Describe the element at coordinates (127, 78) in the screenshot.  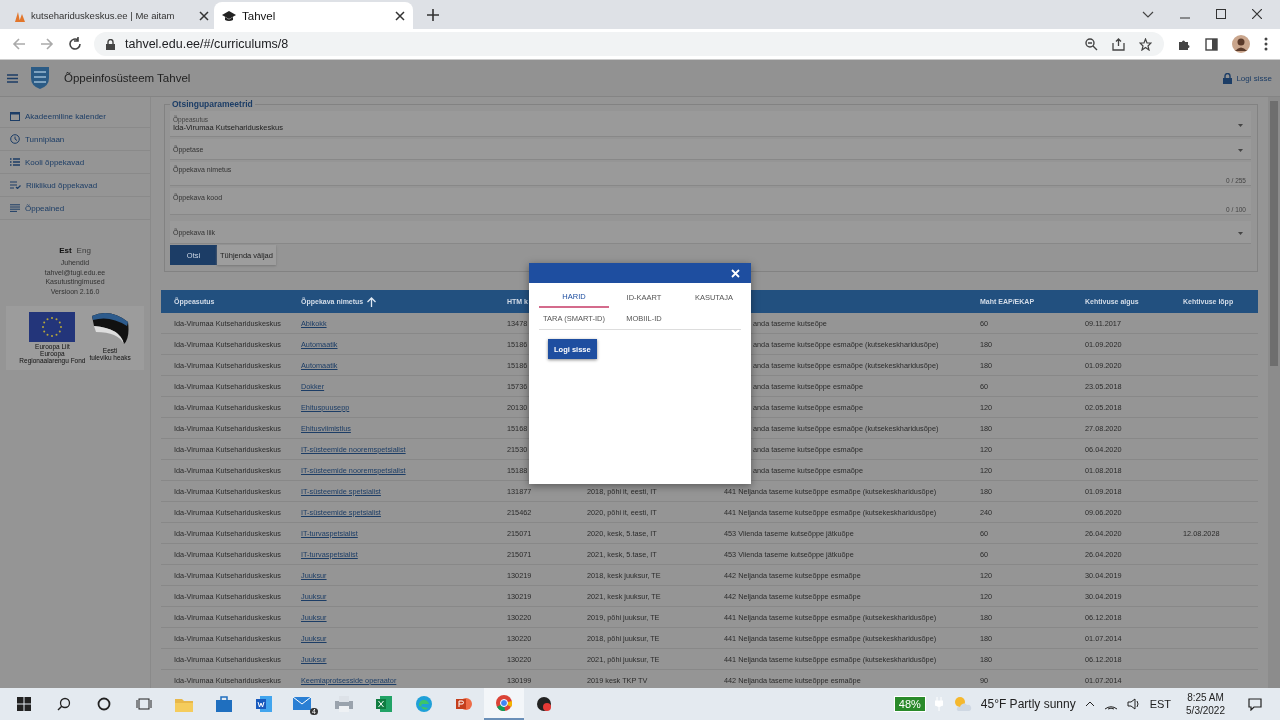
I see `app-title: Õppeinfosüsteem Tahvel` at that location.